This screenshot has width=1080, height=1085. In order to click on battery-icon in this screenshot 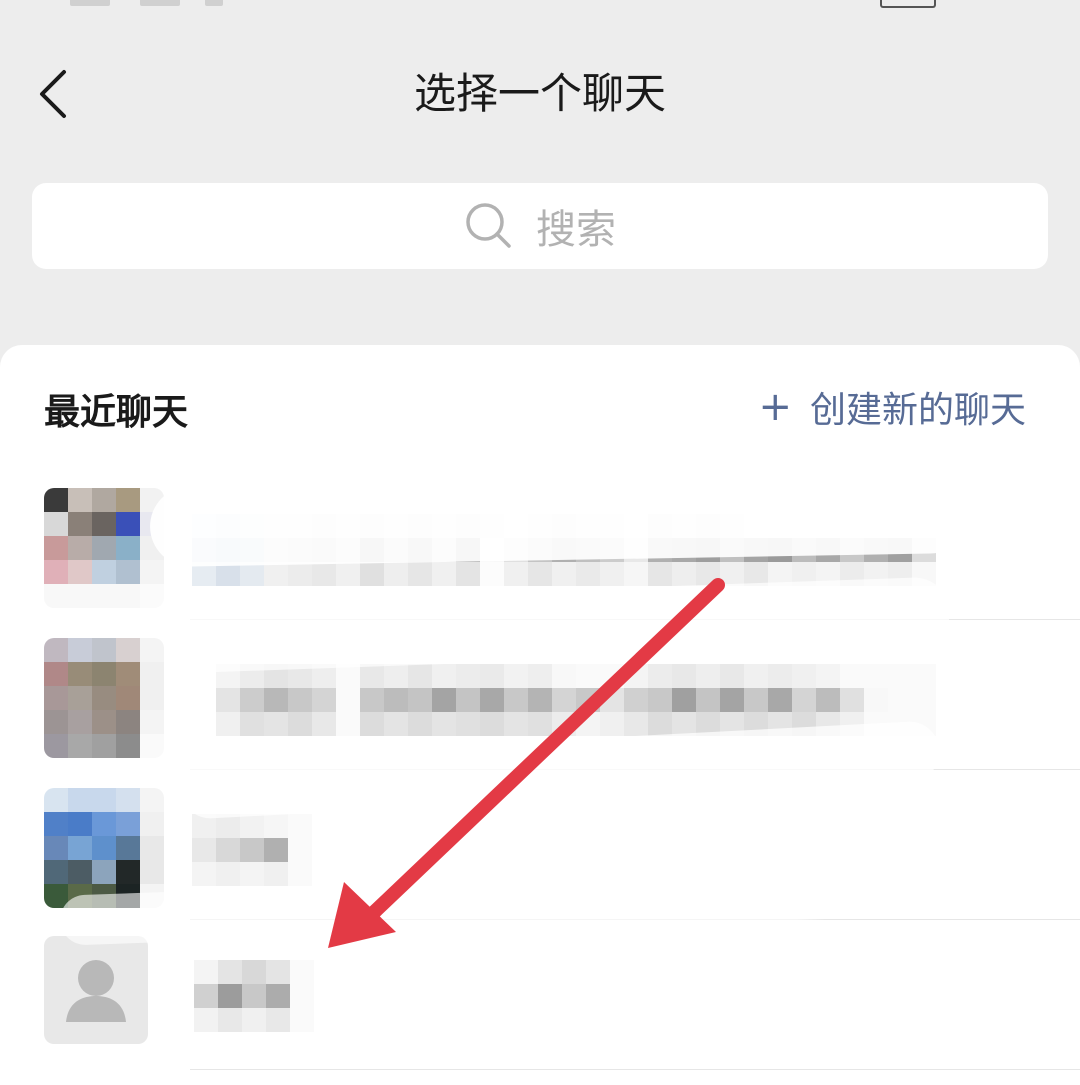, I will do `click(908, 4)`.